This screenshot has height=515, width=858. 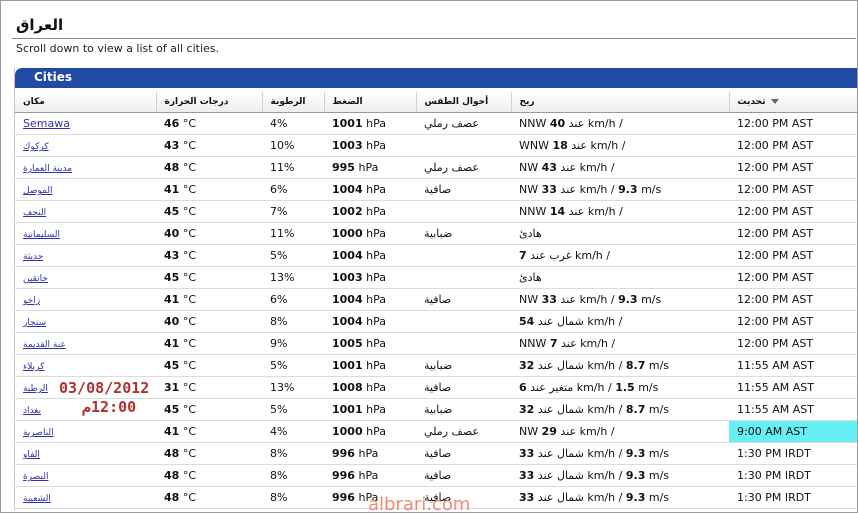 What do you see at coordinates (635, 409) in the screenshot?
I see `wind-speed-ms: 8.7` at bounding box center [635, 409].